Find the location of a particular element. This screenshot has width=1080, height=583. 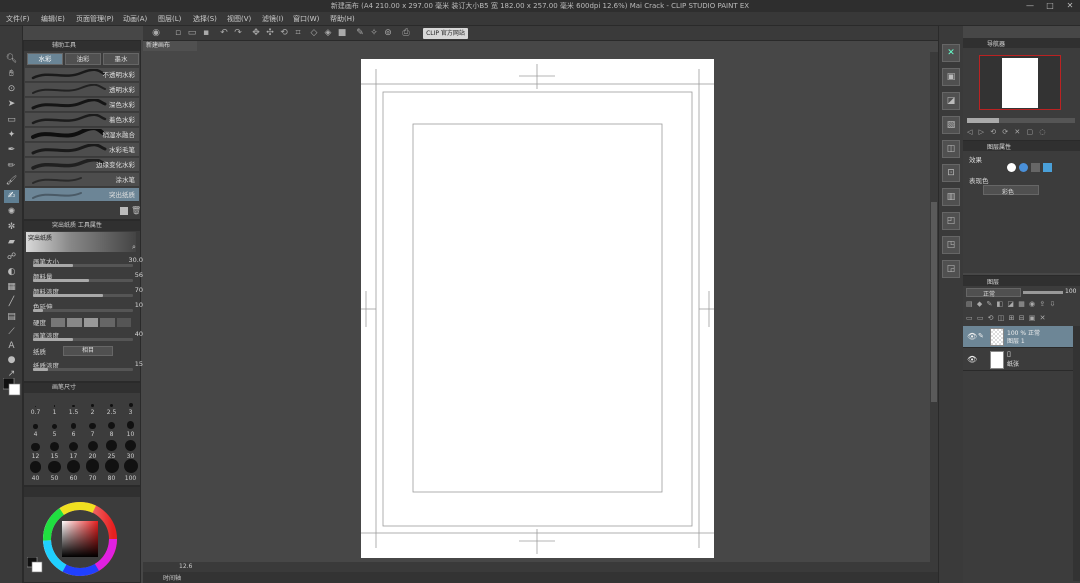

blend-mode-select: 正常 is located at coordinates (993, 293).